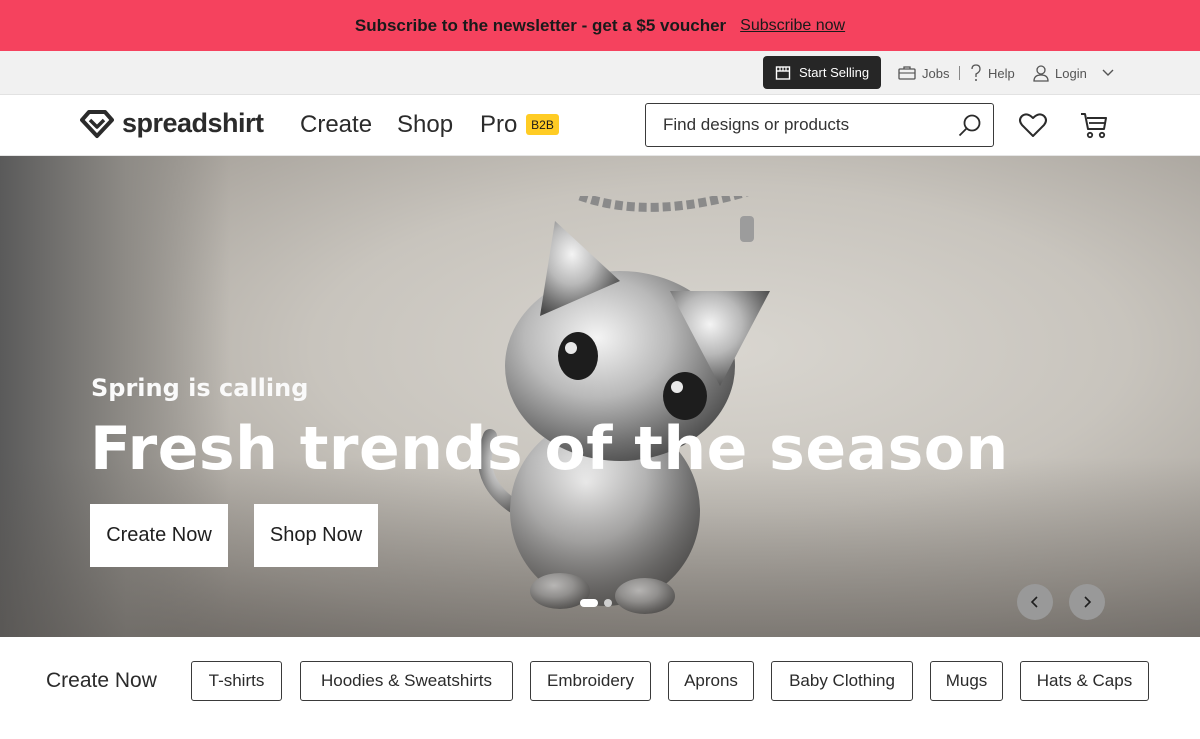 The height and width of the screenshot is (739, 1200). What do you see at coordinates (711, 681) in the screenshot?
I see `category-chip-aprons: Aprons` at bounding box center [711, 681].